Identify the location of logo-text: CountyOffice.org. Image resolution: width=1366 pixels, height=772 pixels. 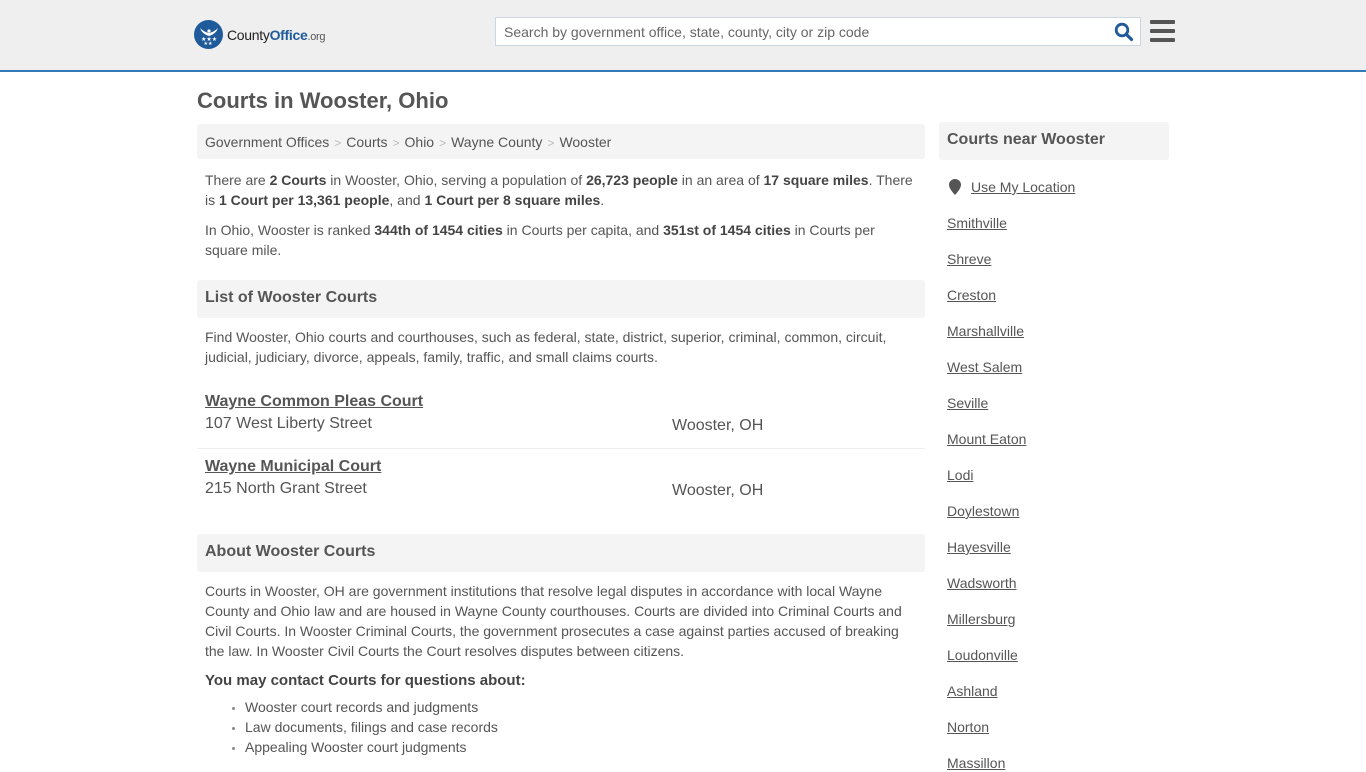
(276, 34).